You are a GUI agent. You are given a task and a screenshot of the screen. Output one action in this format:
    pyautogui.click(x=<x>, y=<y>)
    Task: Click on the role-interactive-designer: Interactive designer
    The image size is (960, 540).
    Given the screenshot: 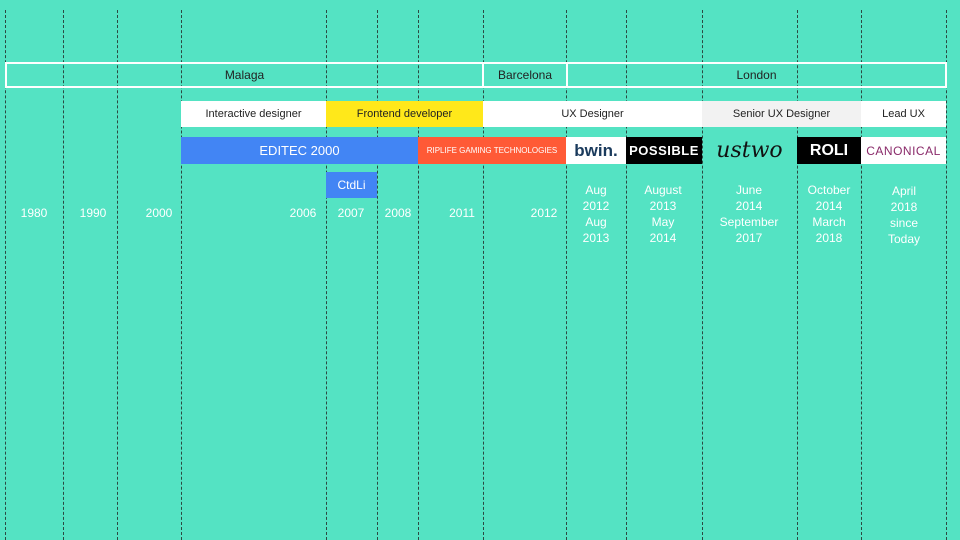 What is the action you would take?
    pyautogui.click(x=253, y=114)
    